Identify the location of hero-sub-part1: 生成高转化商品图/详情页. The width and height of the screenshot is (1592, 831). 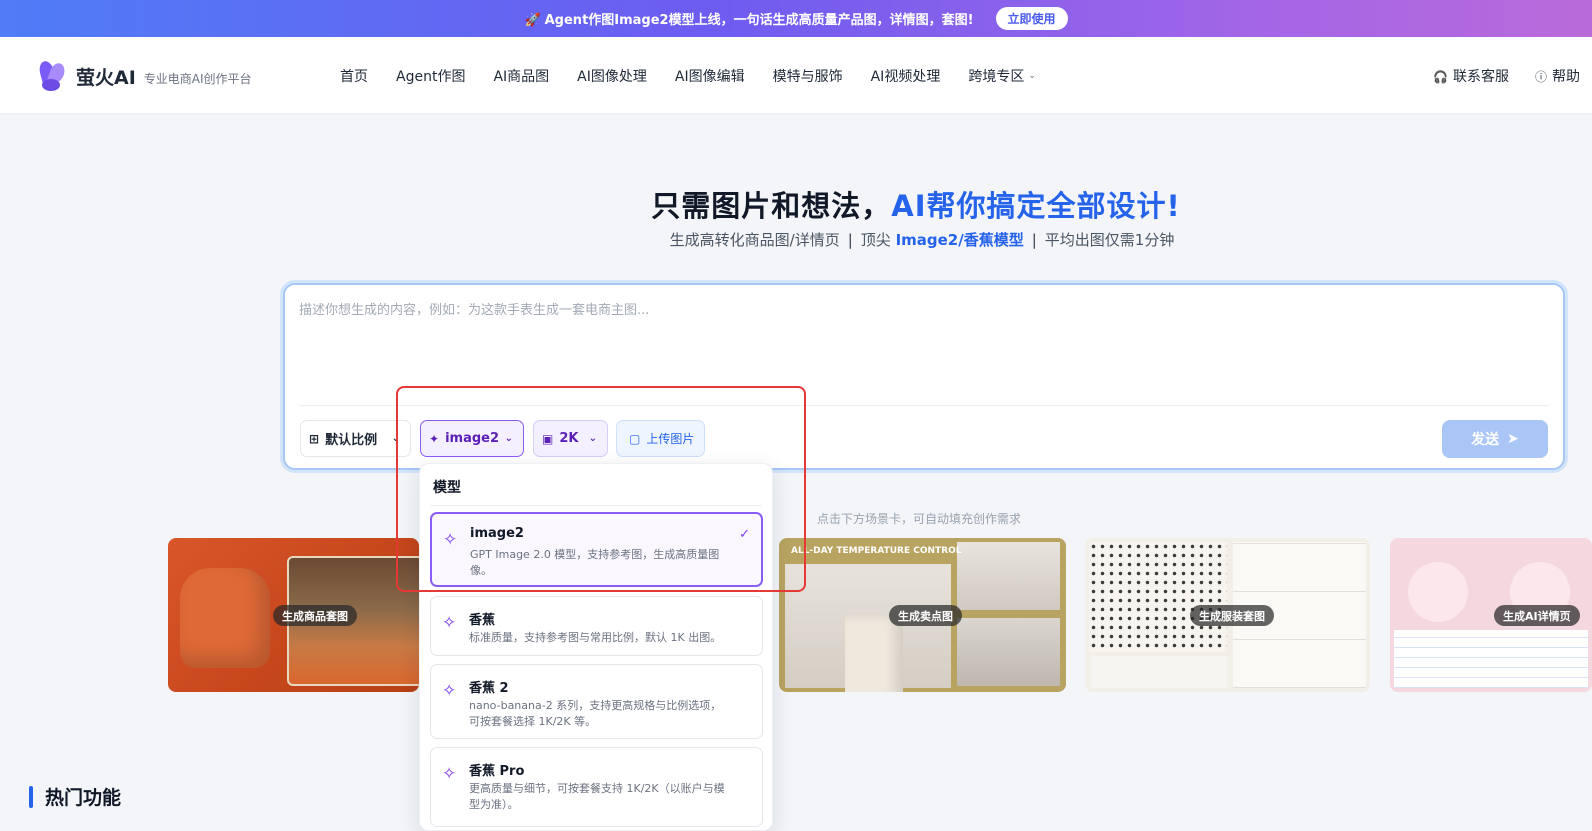
(754, 240).